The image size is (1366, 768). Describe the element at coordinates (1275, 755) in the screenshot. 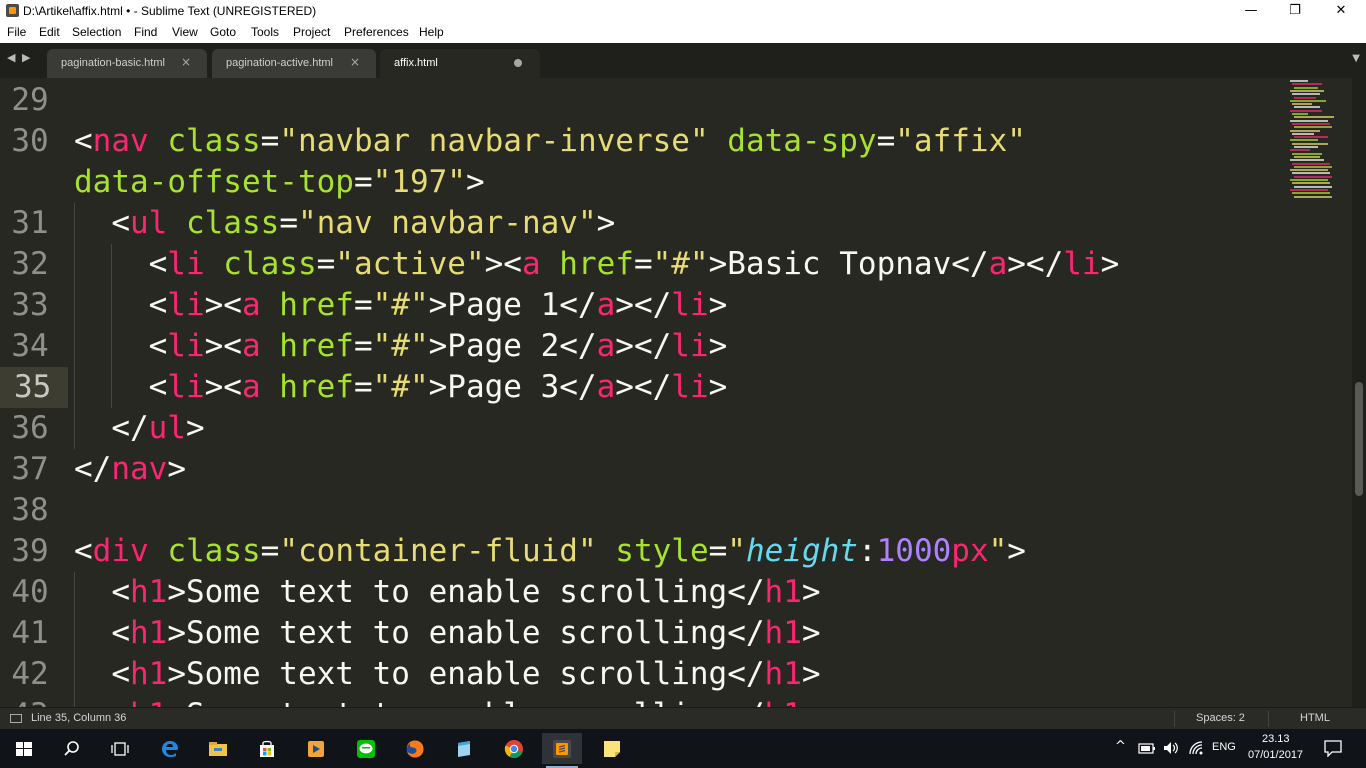

I see `clock-date: 07/01/2017` at that location.